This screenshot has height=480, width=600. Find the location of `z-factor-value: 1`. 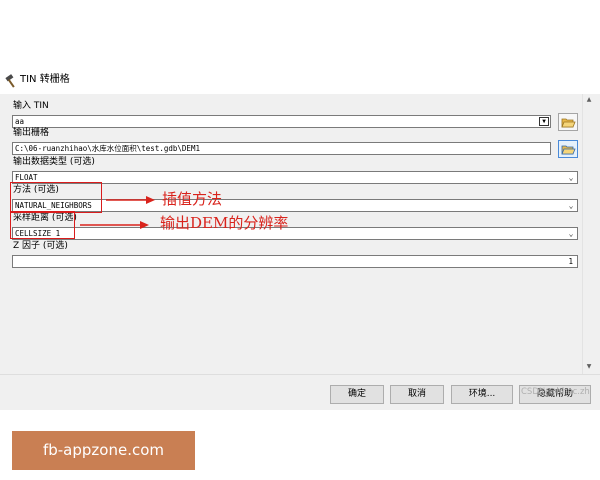

z-factor-value: 1 is located at coordinates (570, 261).